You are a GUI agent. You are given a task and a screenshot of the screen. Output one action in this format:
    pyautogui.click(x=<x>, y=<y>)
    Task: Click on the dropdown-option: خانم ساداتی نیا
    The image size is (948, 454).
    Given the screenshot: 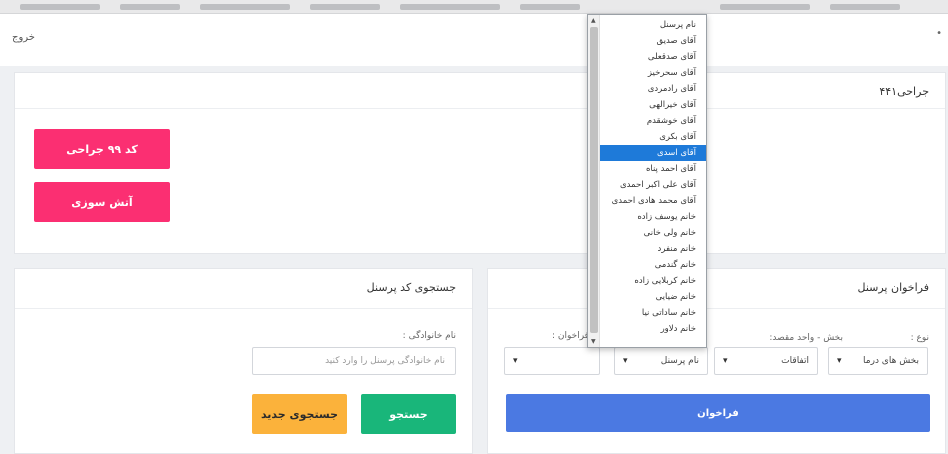 What is the action you would take?
    pyautogui.click(x=653, y=313)
    